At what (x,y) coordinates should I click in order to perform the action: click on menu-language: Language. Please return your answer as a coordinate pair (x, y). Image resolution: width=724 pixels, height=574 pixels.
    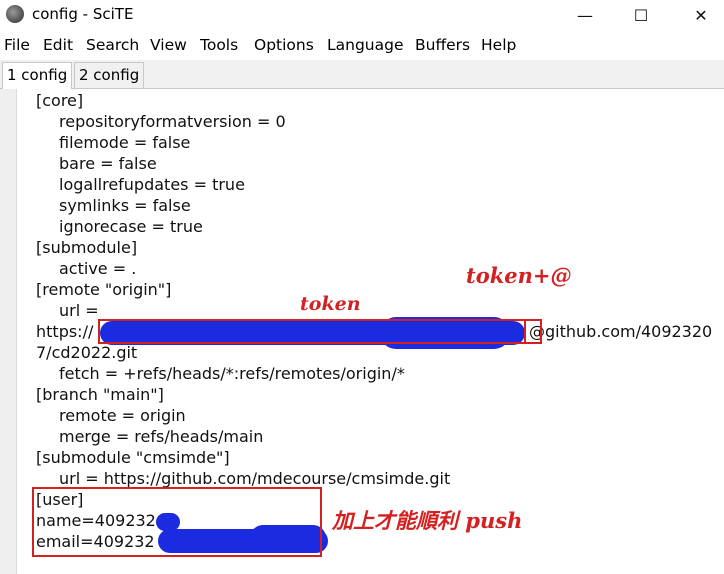
    Looking at the image, I should click on (365, 45).